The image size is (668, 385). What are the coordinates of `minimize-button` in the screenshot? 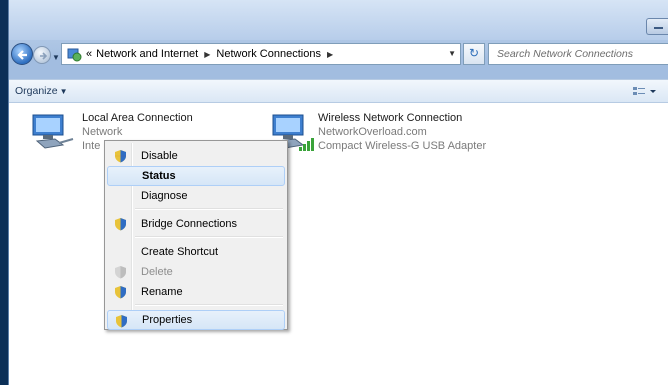 It's located at (657, 26).